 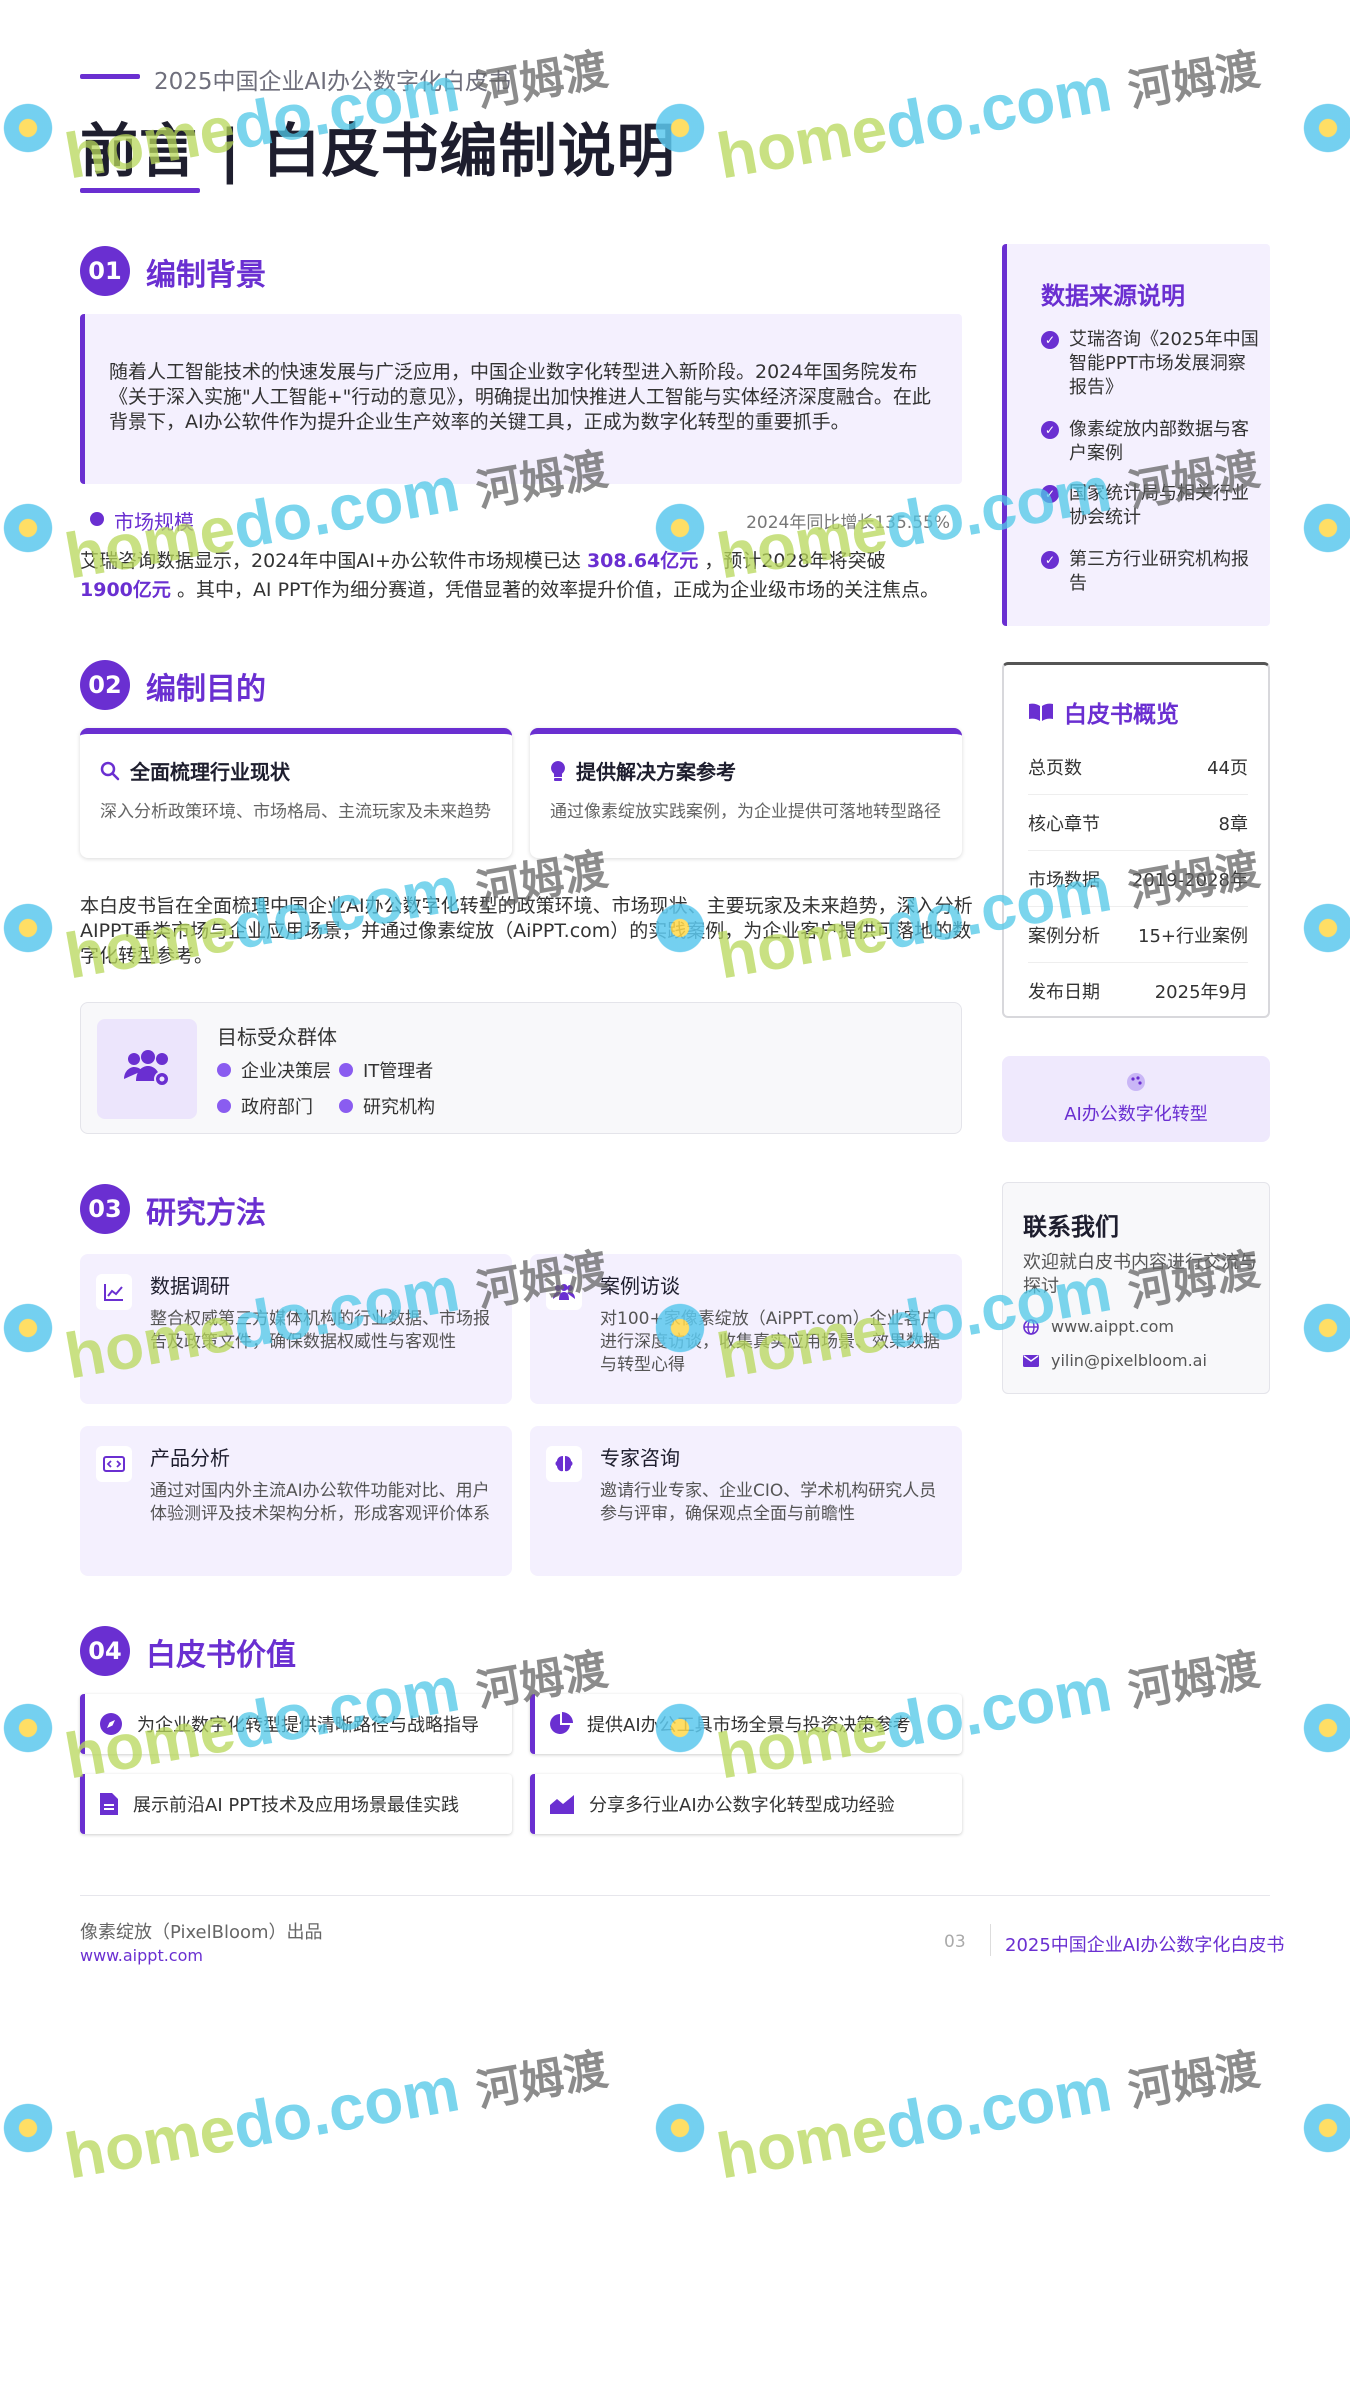 What do you see at coordinates (564, 1292) in the screenshot?
I see `users-icon` at bounding box center [564, 1292].